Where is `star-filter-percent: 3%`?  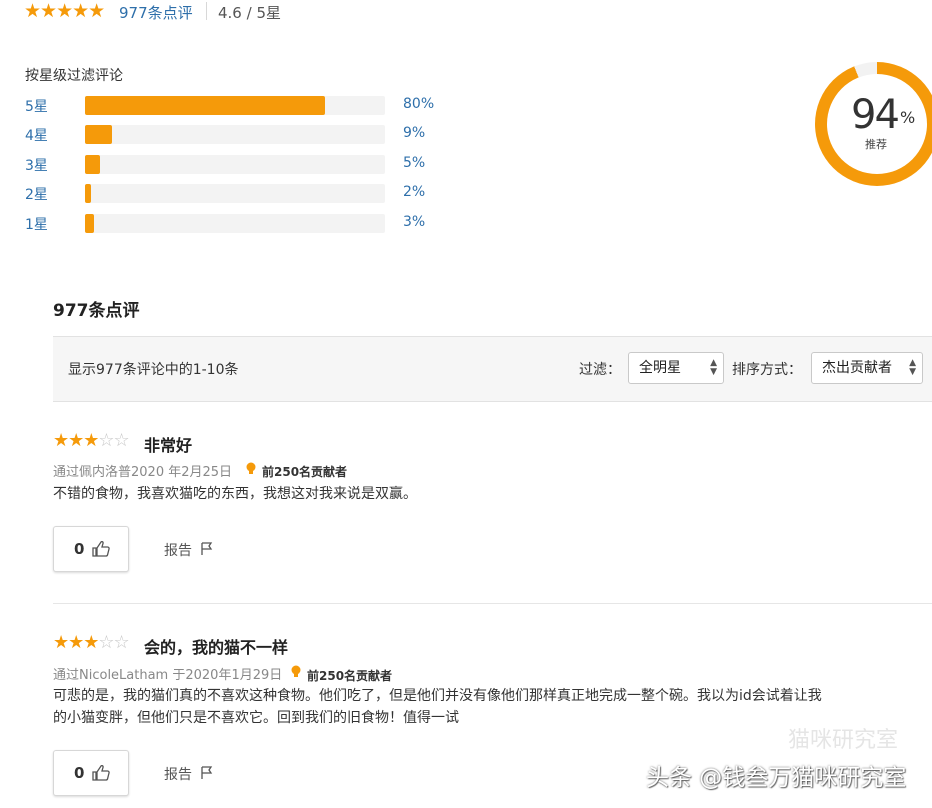 star-filter-percent: 3% is located at coordinates (414, 222).